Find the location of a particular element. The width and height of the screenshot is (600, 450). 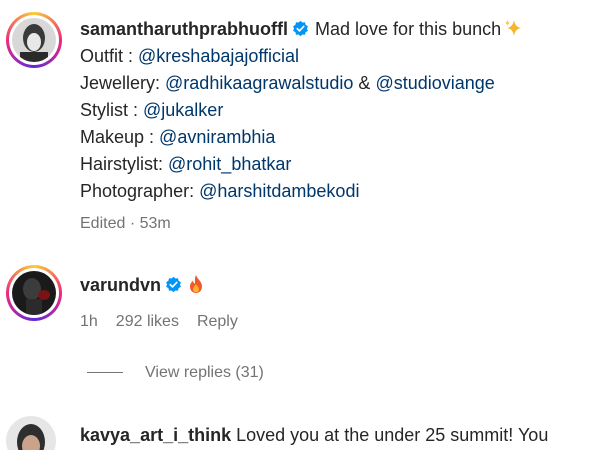

credit-stylist: Stylist : @jukalker is located at coordinates (152, 110).